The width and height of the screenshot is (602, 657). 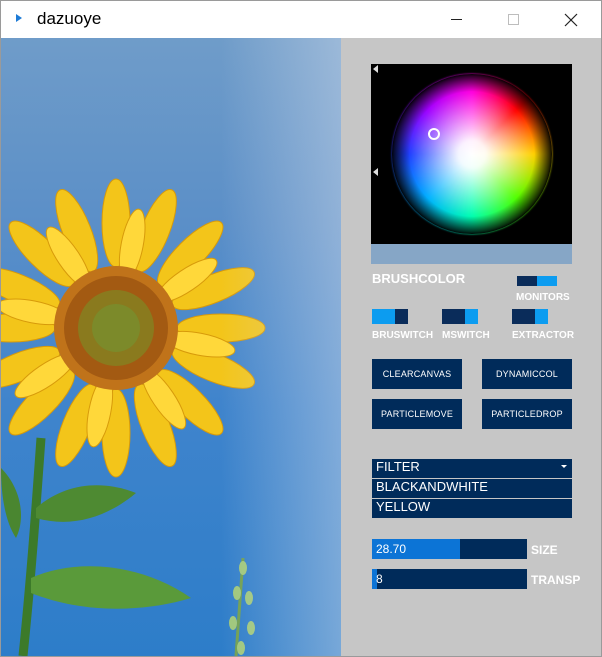 I want to click on filter-dropdown: FILTER BLACKANDWHITE YELLOW, so click(x=472, y=489).